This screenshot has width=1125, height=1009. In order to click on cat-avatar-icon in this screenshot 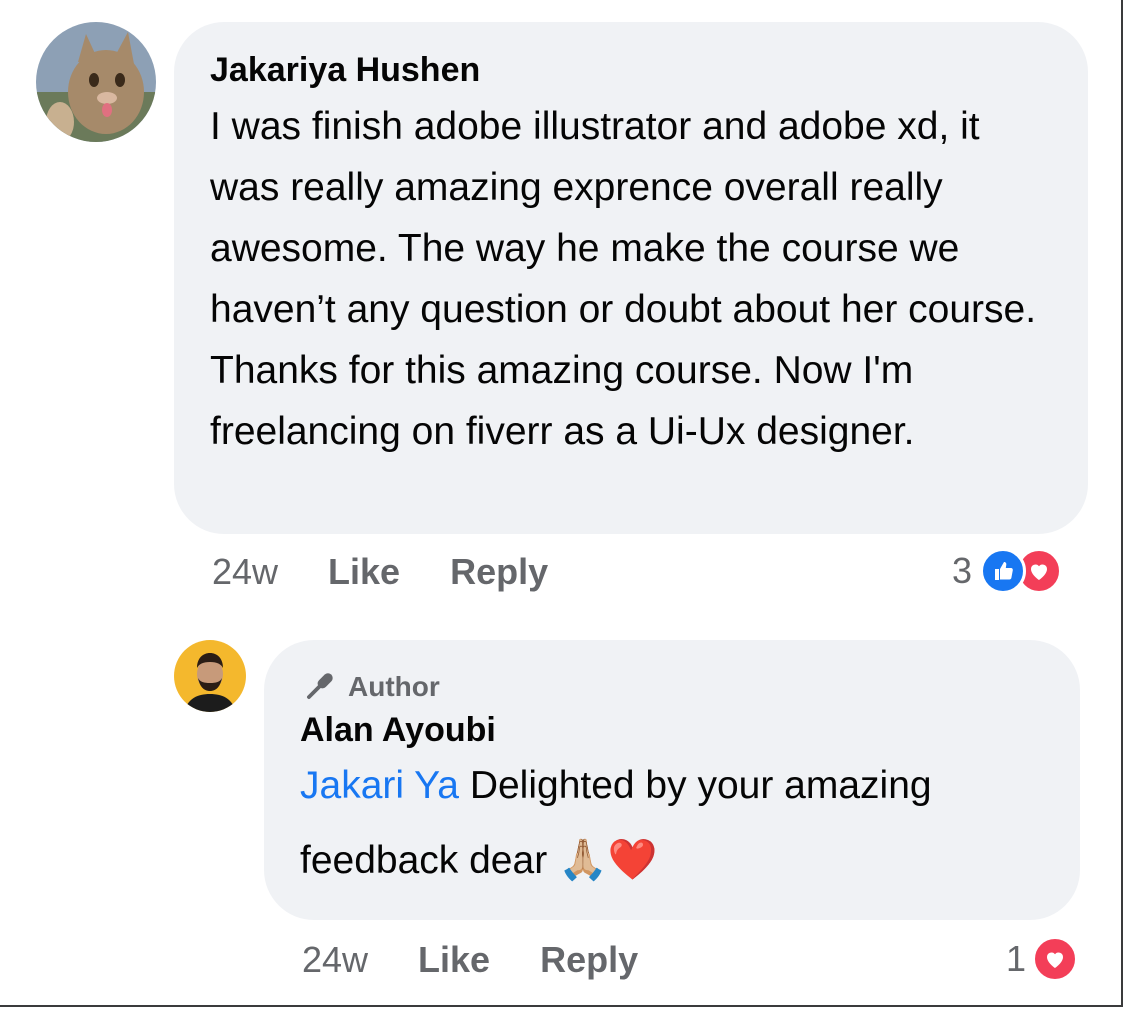, I will do `click(96, 82)`.